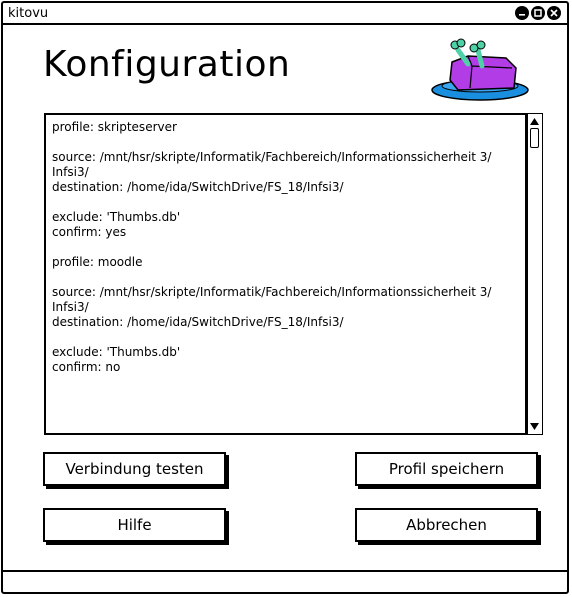 The image size is (572, 597). I want to click on minimize-icon, so click(522, 15).